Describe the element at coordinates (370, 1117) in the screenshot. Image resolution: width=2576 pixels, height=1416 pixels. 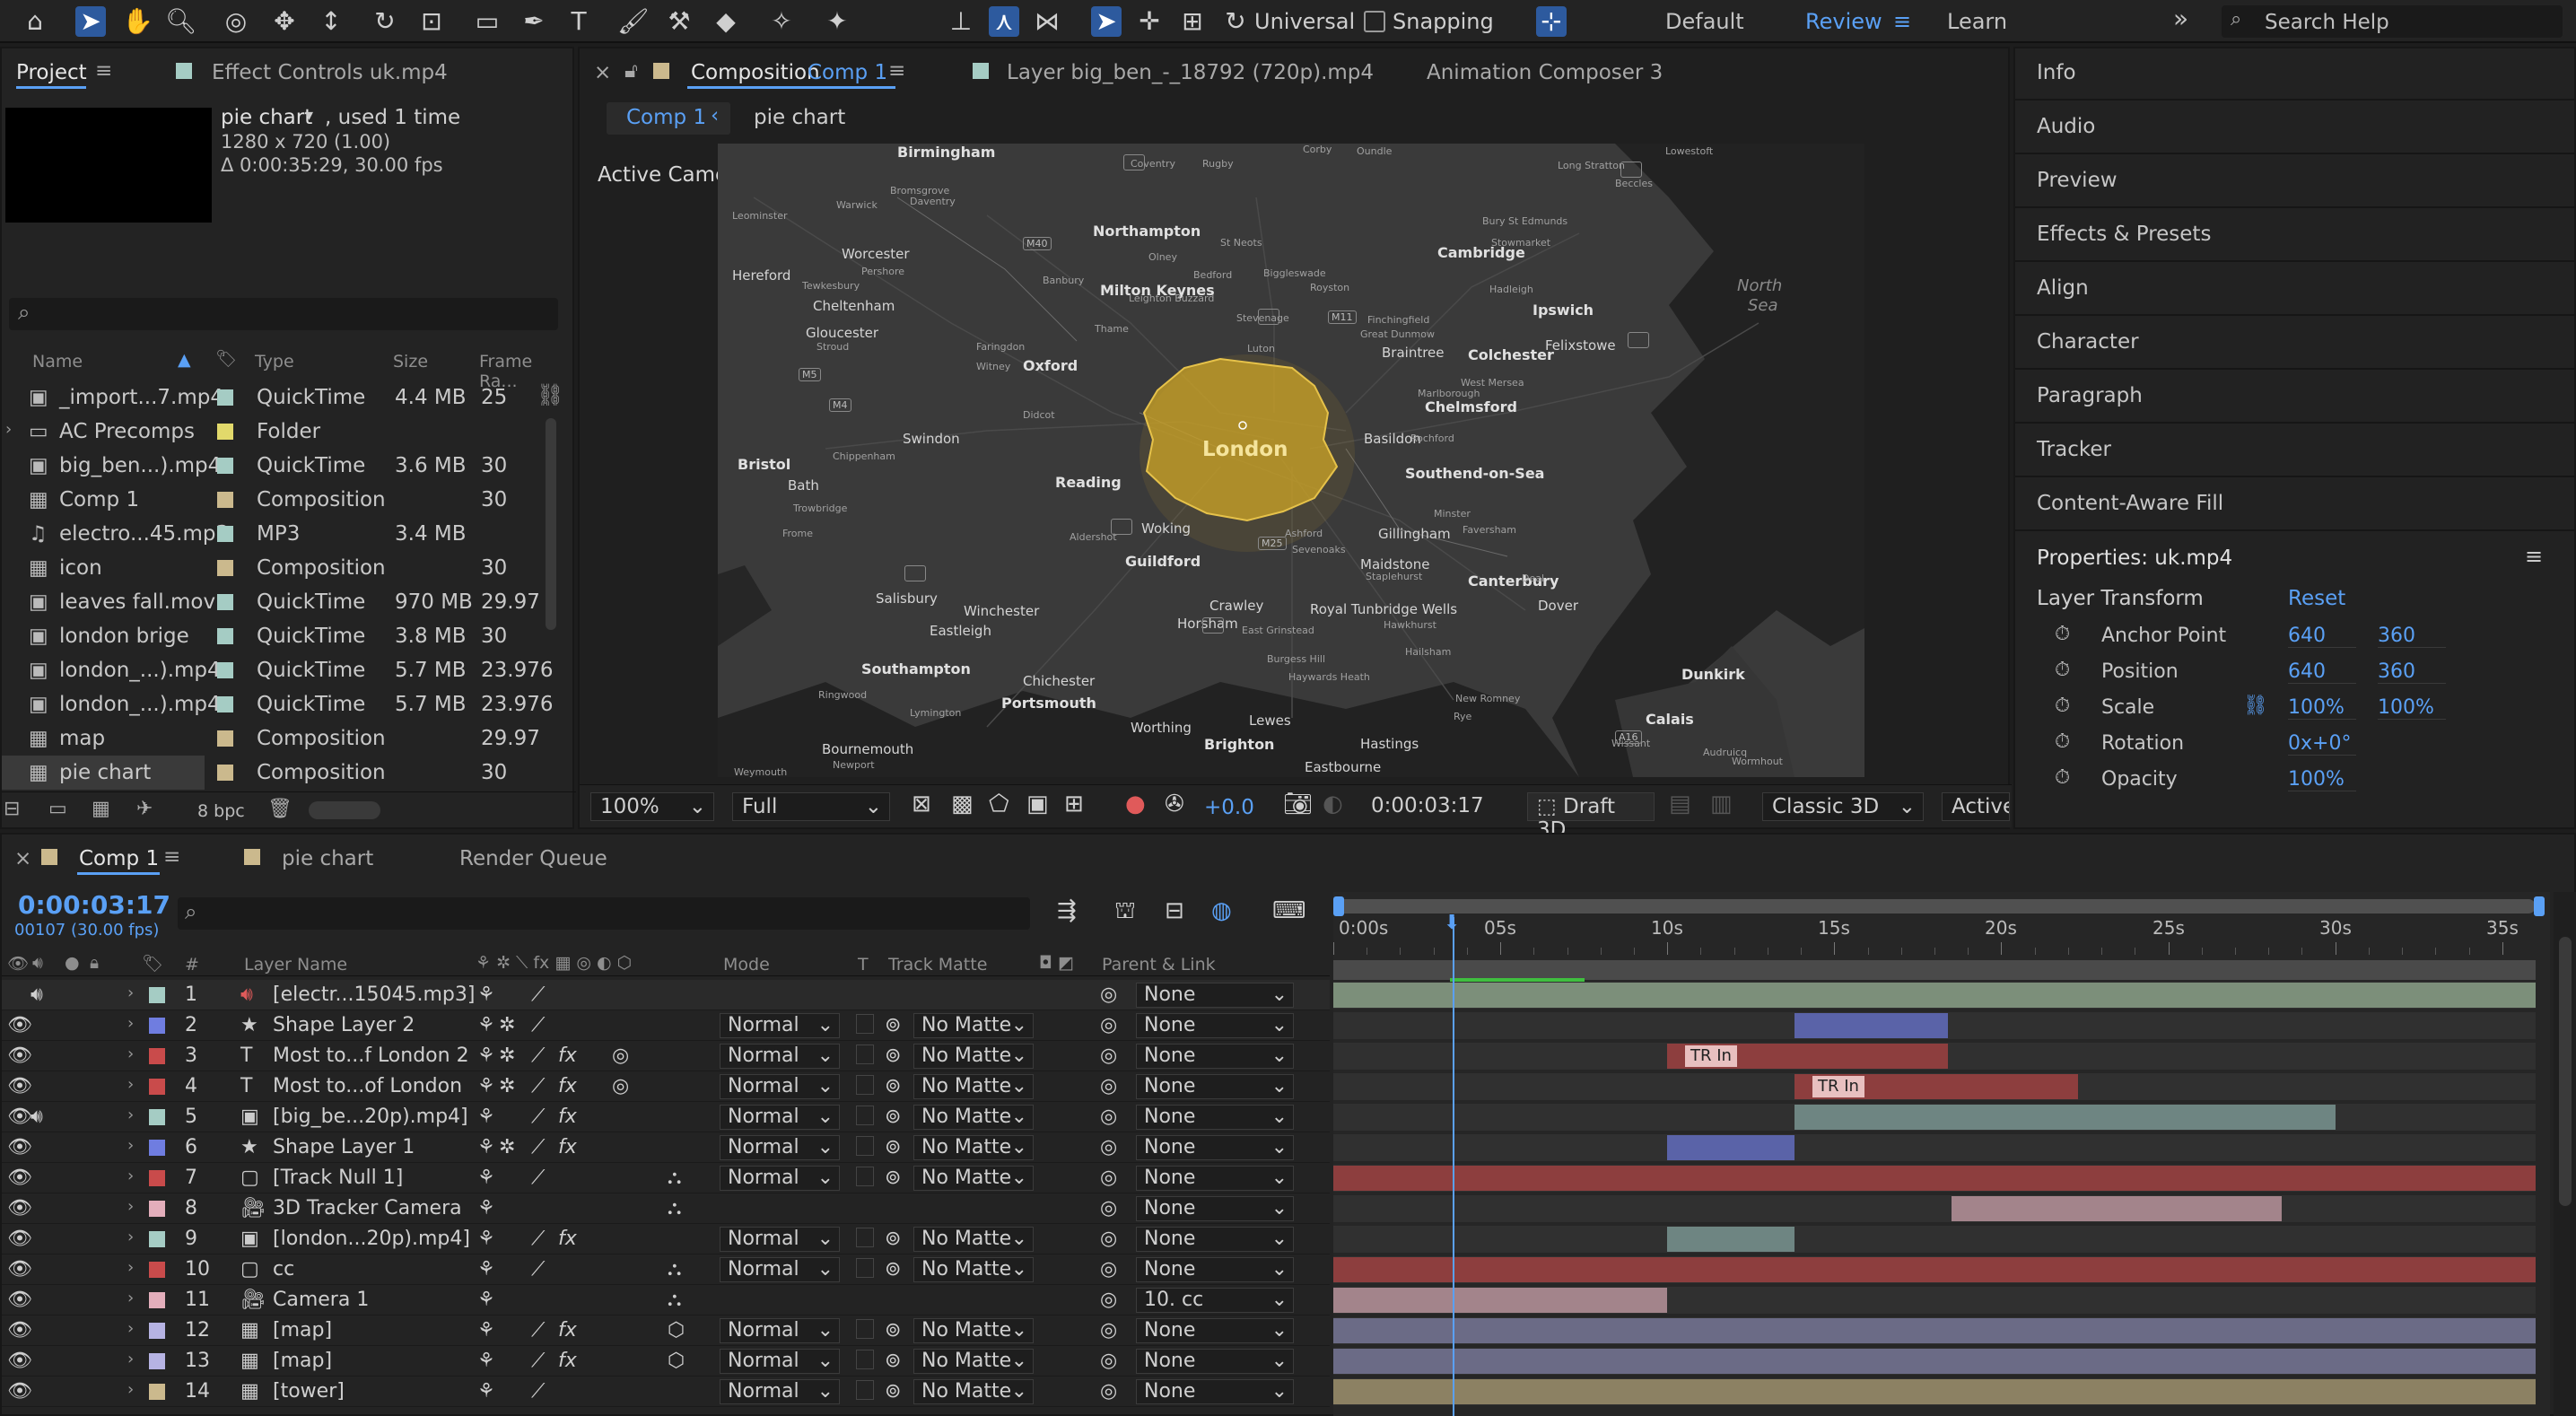
I see `layer-name: [big_be...20p).mp4]` at that location.